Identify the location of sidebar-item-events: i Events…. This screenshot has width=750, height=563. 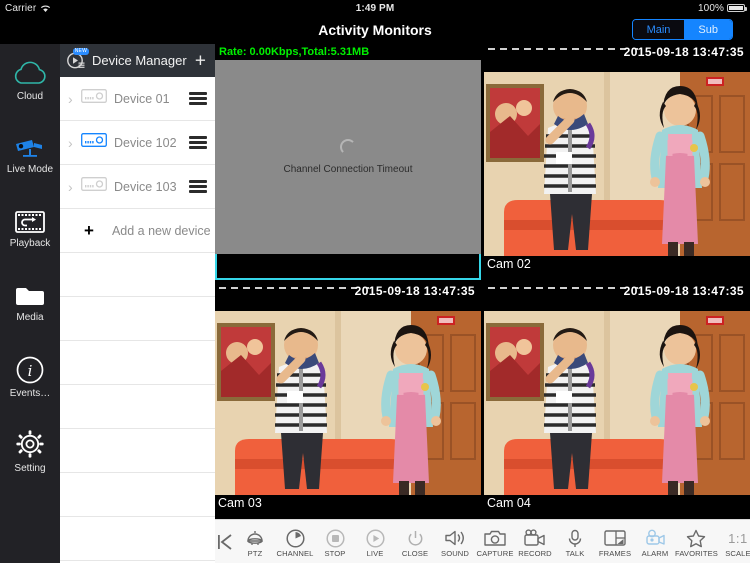
(30, 377).